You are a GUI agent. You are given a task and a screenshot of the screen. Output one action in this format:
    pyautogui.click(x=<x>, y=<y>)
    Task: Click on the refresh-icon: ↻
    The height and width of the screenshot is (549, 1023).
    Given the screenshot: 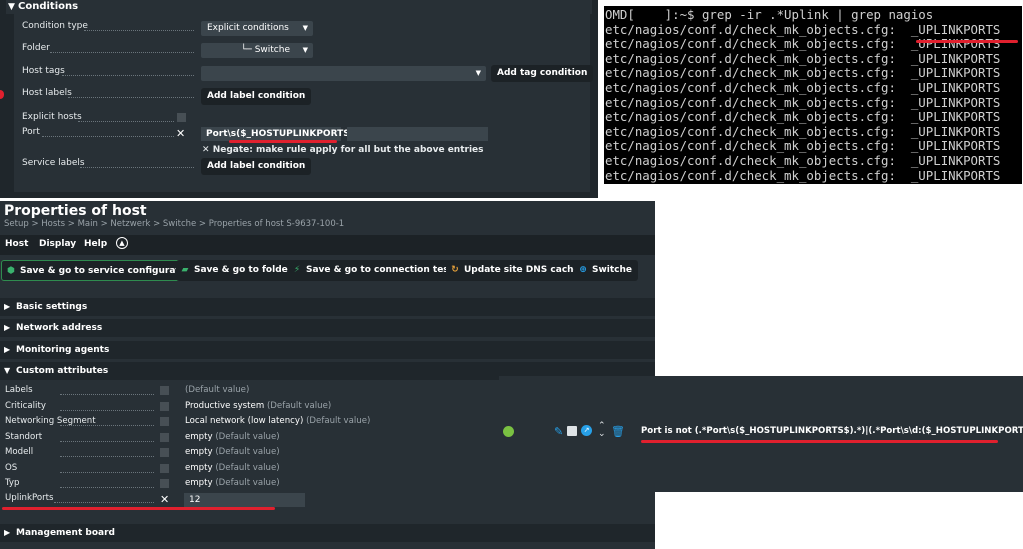 What is the action you would take?
    pyautogui.click(x=455, y=270)
    